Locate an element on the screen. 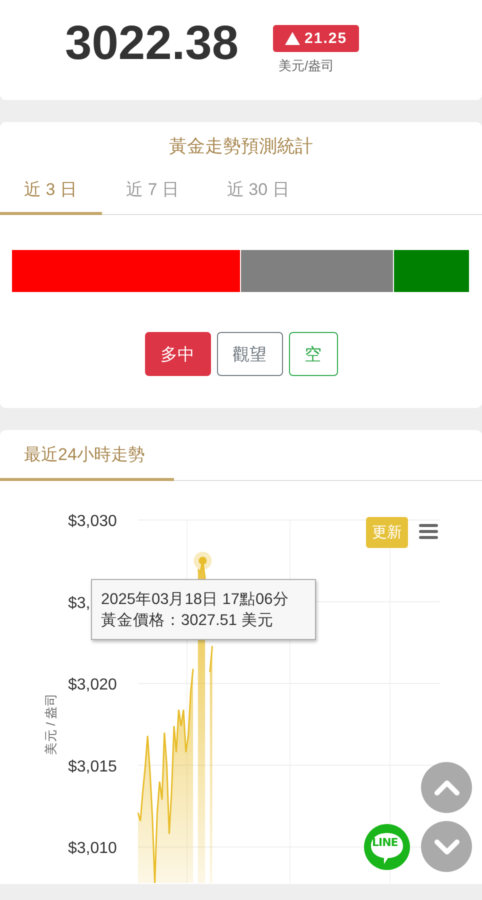 The width and height of the screenshot is (482, 900). y-axis-title: 美元 / 盎司 is located at coordinates (51, 724).